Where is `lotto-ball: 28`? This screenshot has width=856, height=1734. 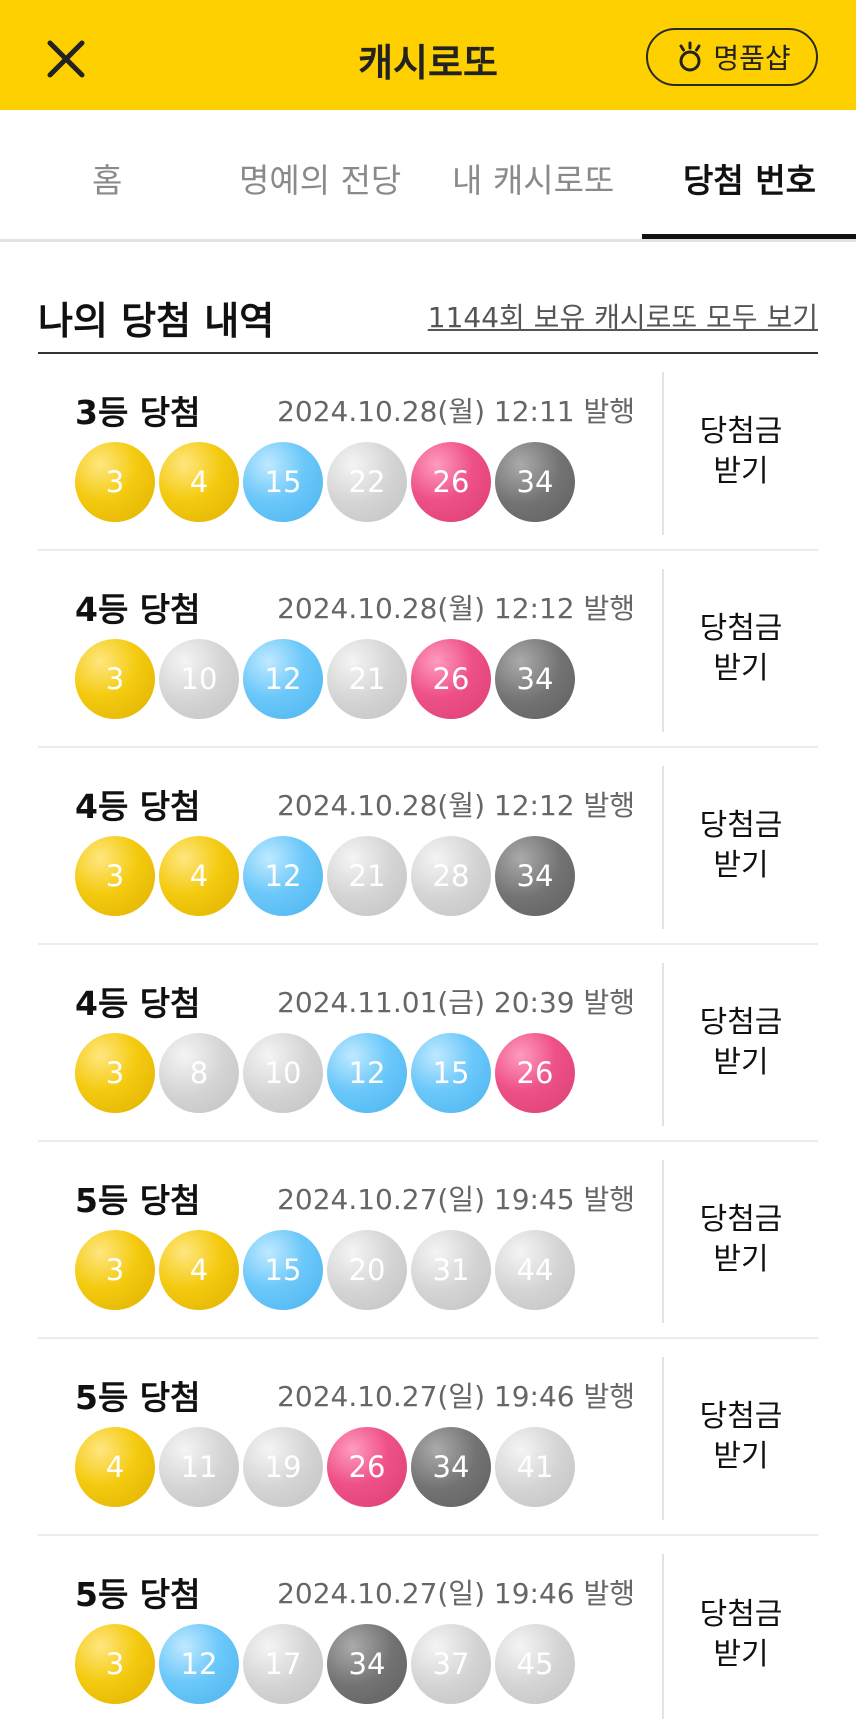 lotto-ball: 28 is located at coordinates (451, 876).